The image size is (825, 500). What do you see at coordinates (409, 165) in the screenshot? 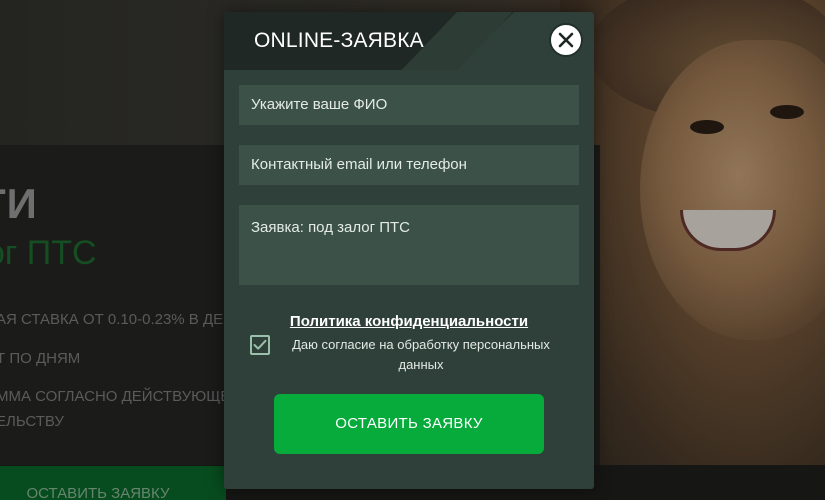
I see `contact-input: Контактный email или телефон` at bounding box center [409, 165].